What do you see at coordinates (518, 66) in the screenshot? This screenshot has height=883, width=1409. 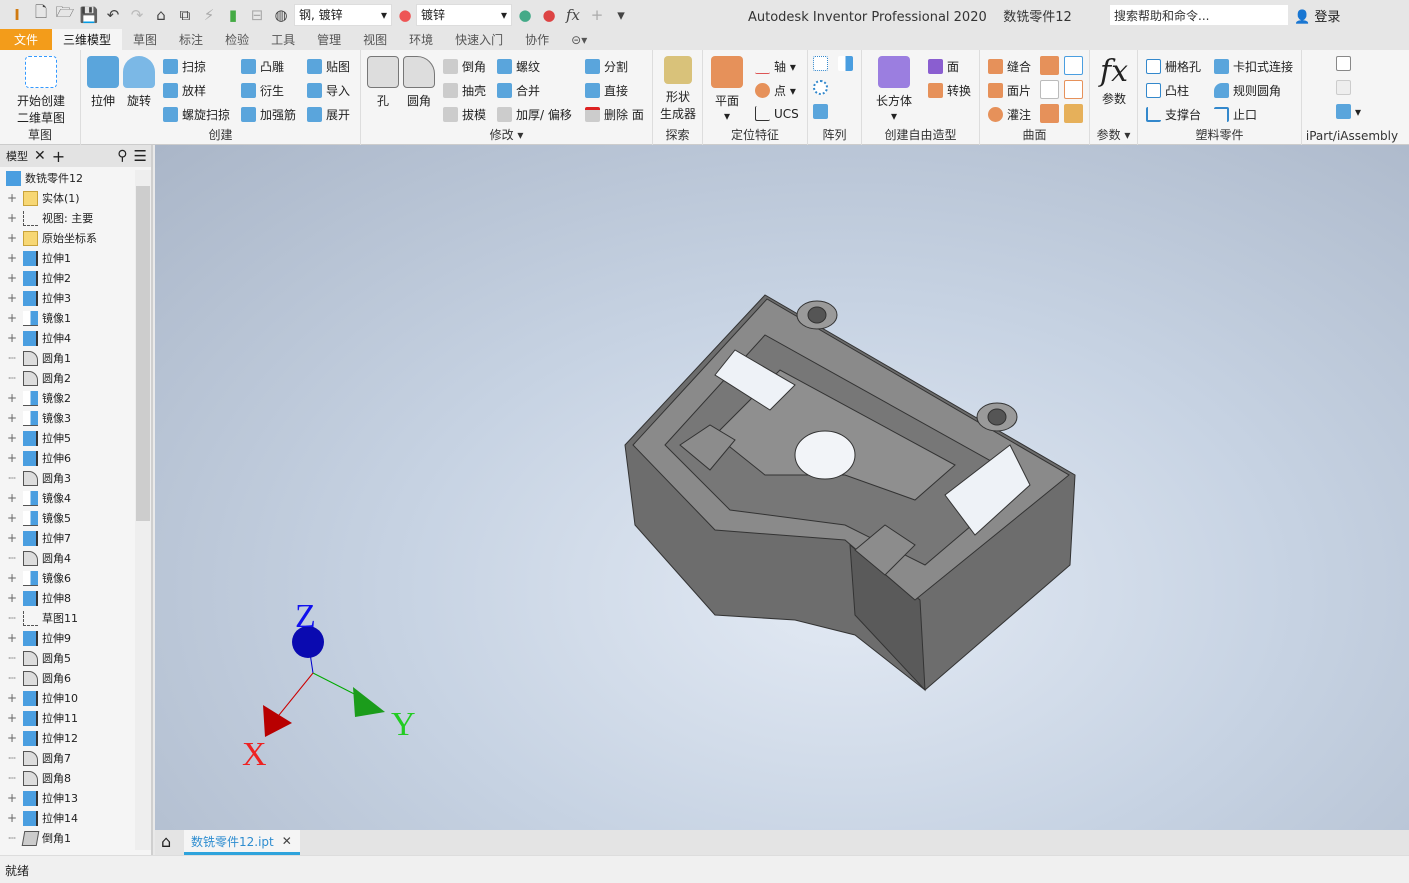 I see `thread-button: 螺纹` at bounding box center [518, 66].